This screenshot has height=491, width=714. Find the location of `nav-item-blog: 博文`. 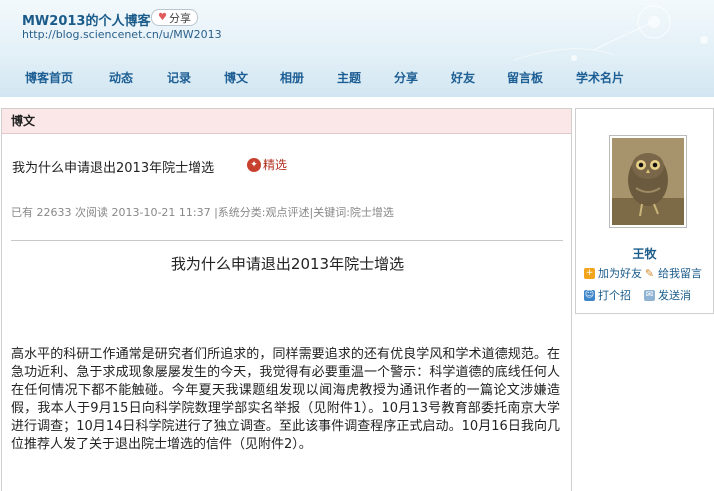

nav-item-blog: 博文 is located at coordinates (236, 77).